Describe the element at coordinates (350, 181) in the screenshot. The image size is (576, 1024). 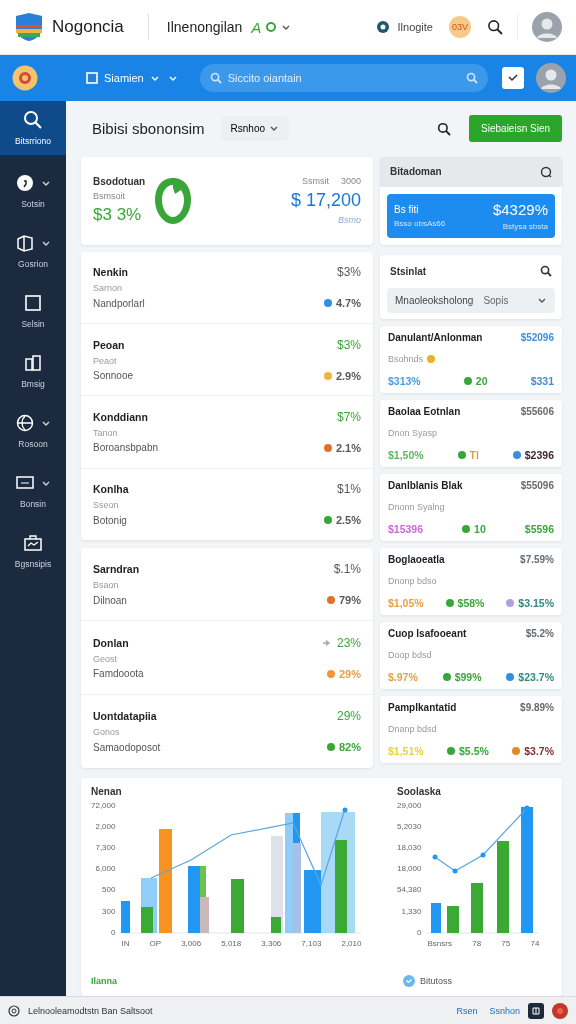
I see `caption-value: 3000` at that location.